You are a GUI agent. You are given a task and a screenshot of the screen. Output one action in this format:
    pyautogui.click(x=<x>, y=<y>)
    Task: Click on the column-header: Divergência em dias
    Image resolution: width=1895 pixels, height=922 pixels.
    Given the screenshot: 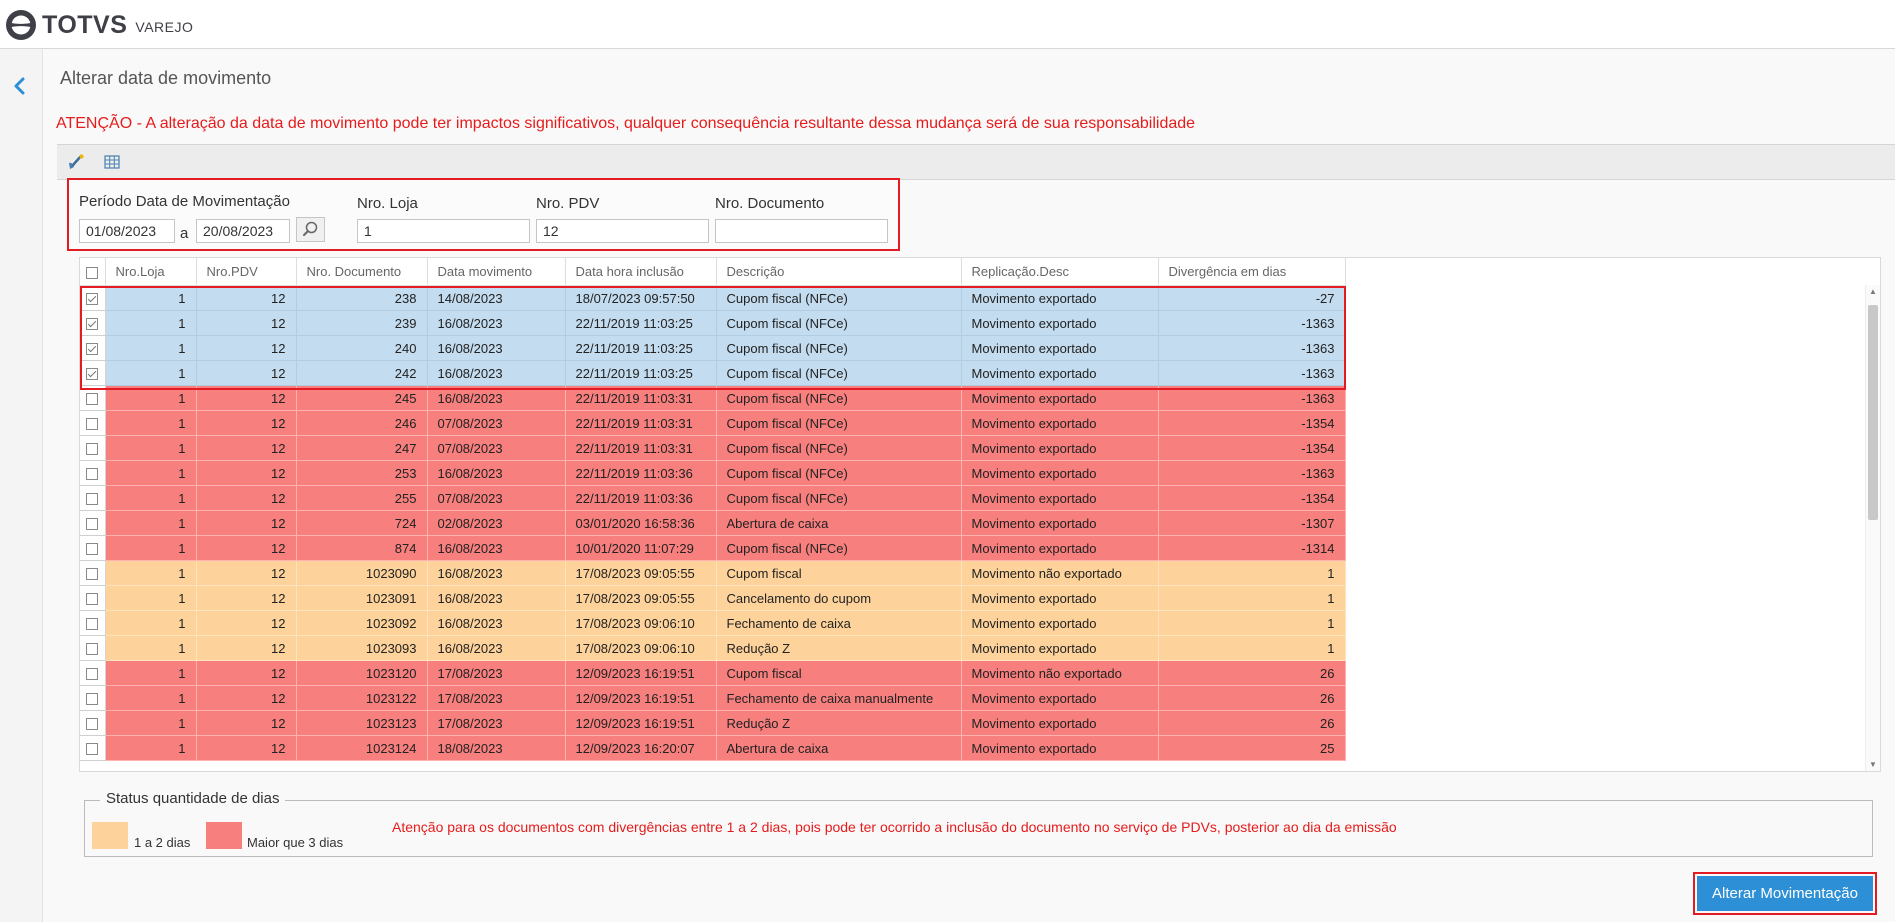 What is the action you would take?
    pyautogui.click(x=1252, y=272)
    